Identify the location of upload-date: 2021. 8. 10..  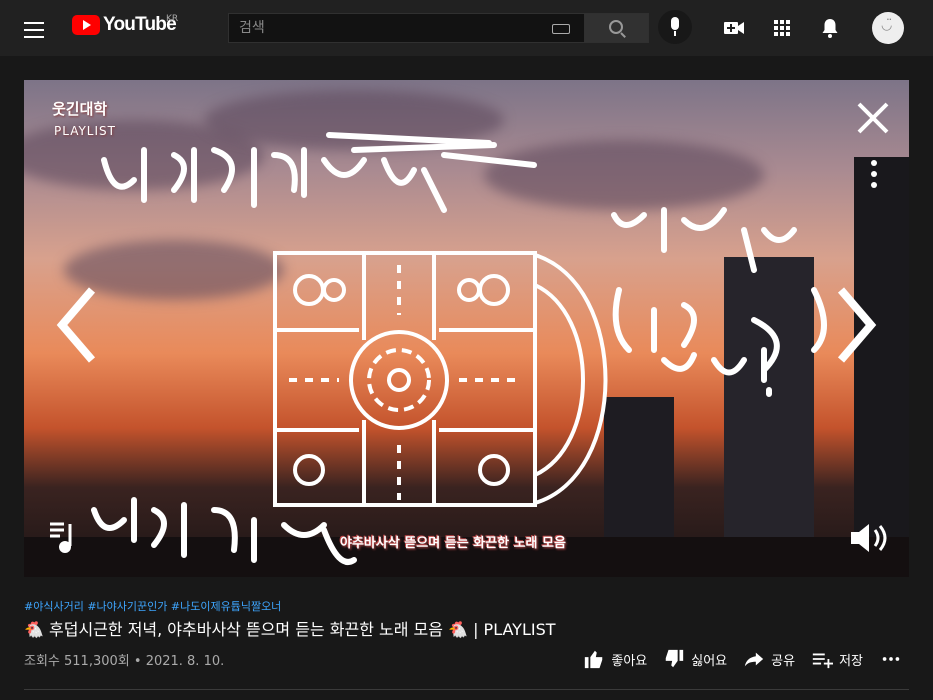
(185, 661).